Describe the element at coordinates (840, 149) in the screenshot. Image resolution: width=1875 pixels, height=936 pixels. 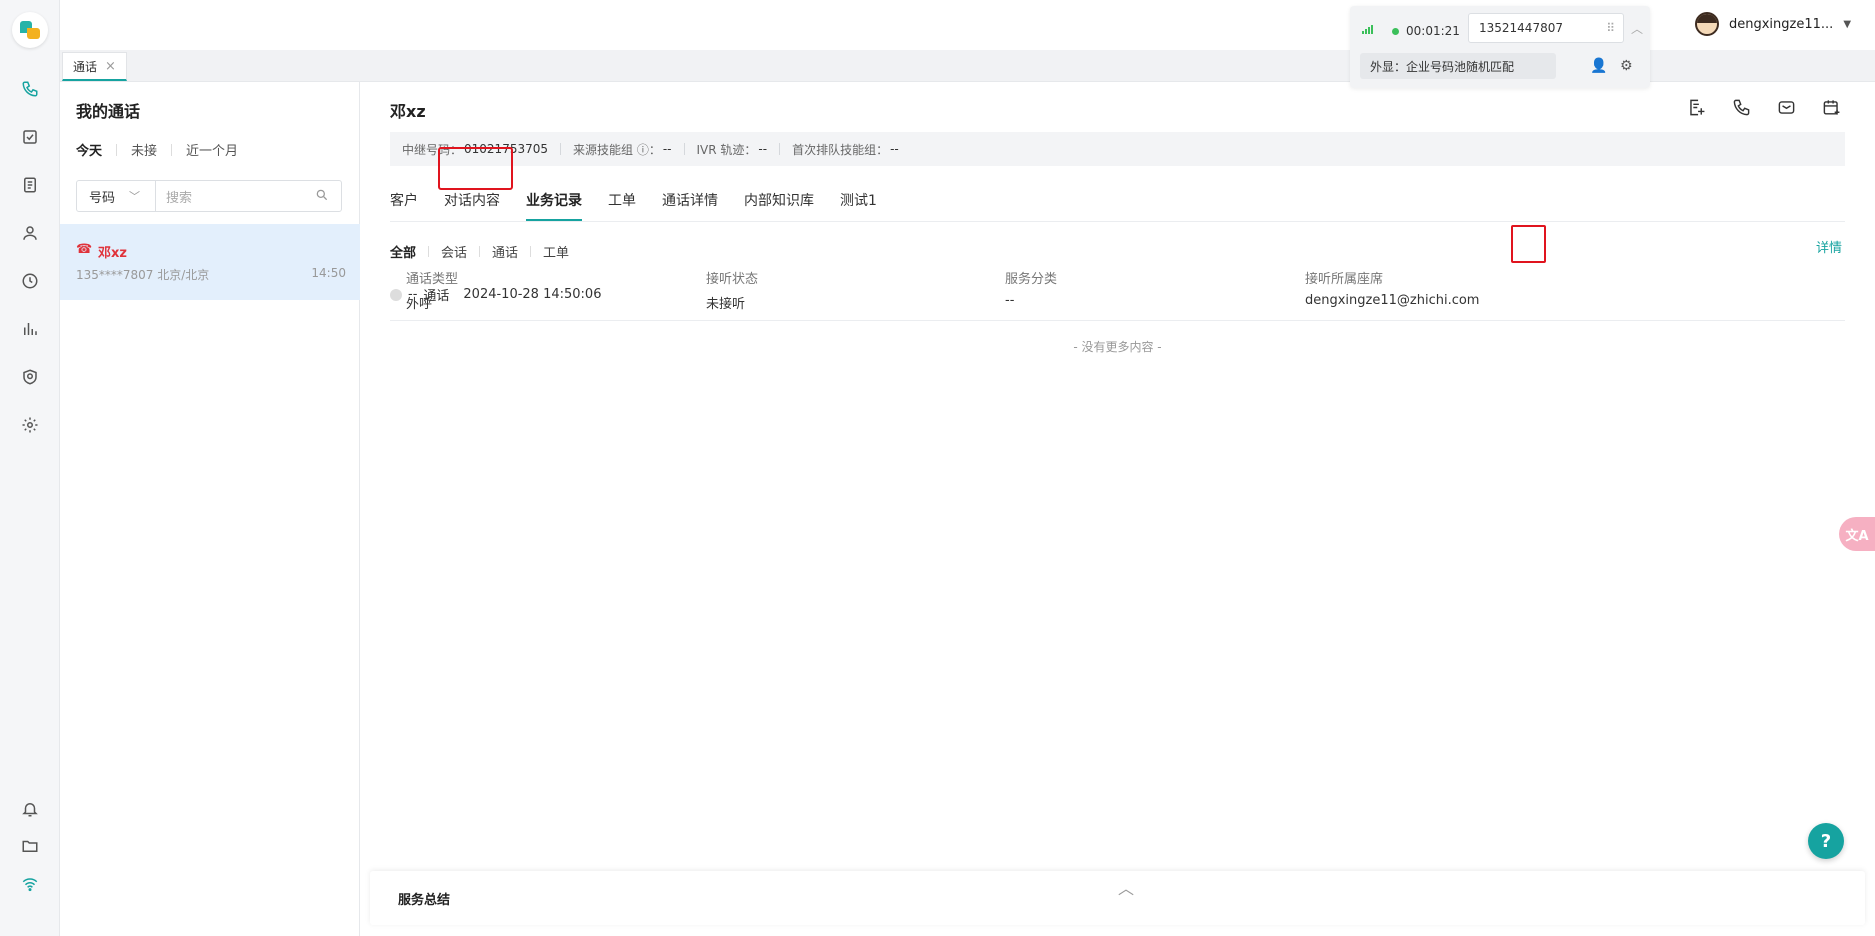
I see `queue-label: 首次排队技能组：` at that location.